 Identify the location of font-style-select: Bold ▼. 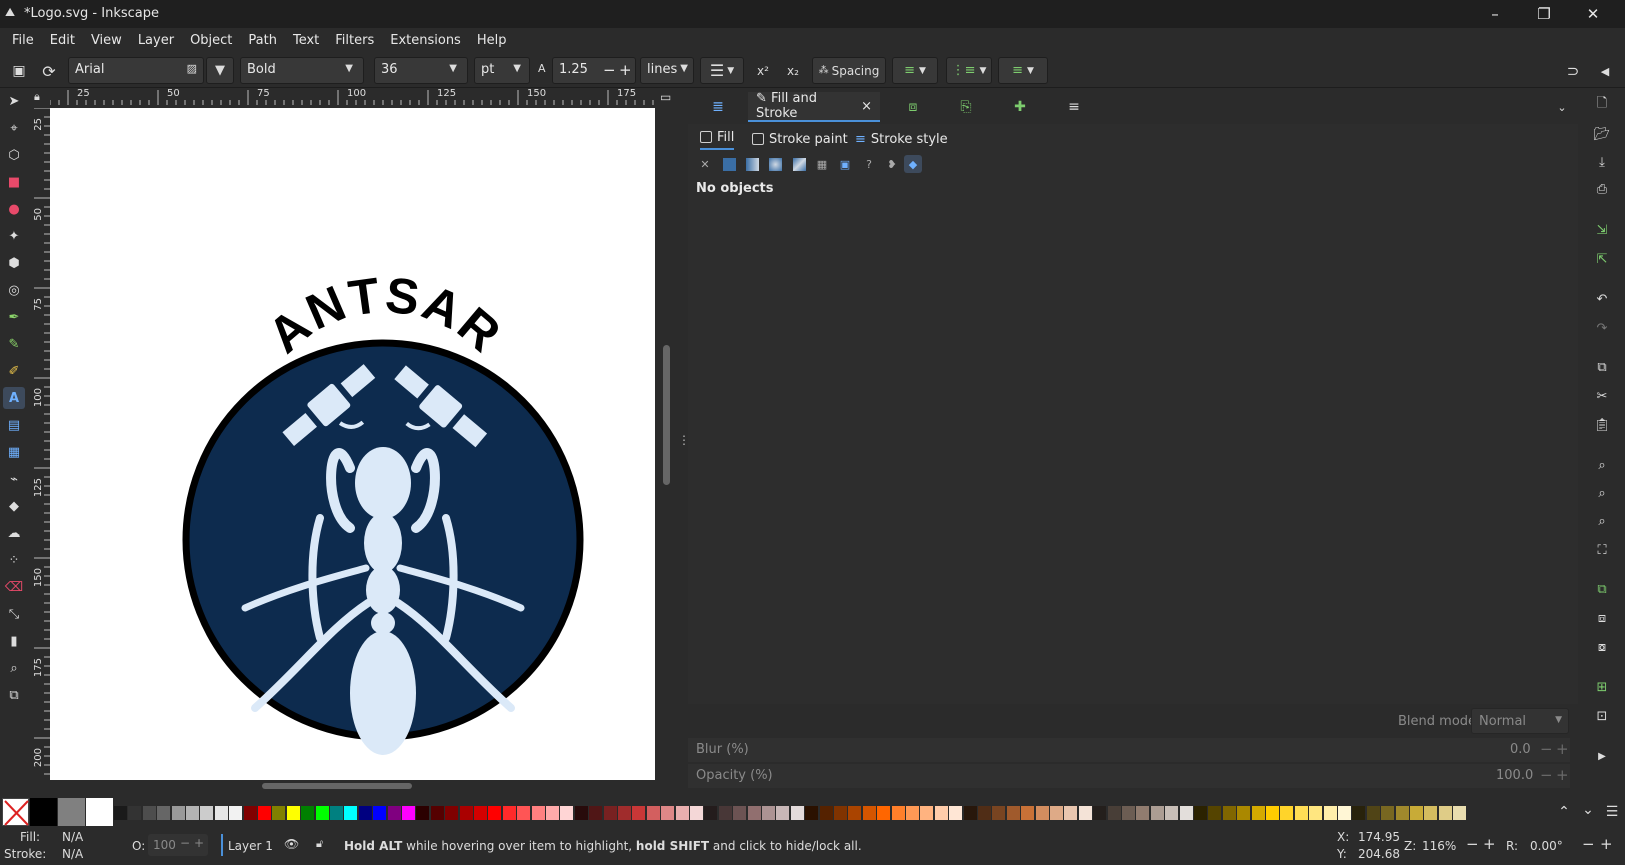
(302, 70).